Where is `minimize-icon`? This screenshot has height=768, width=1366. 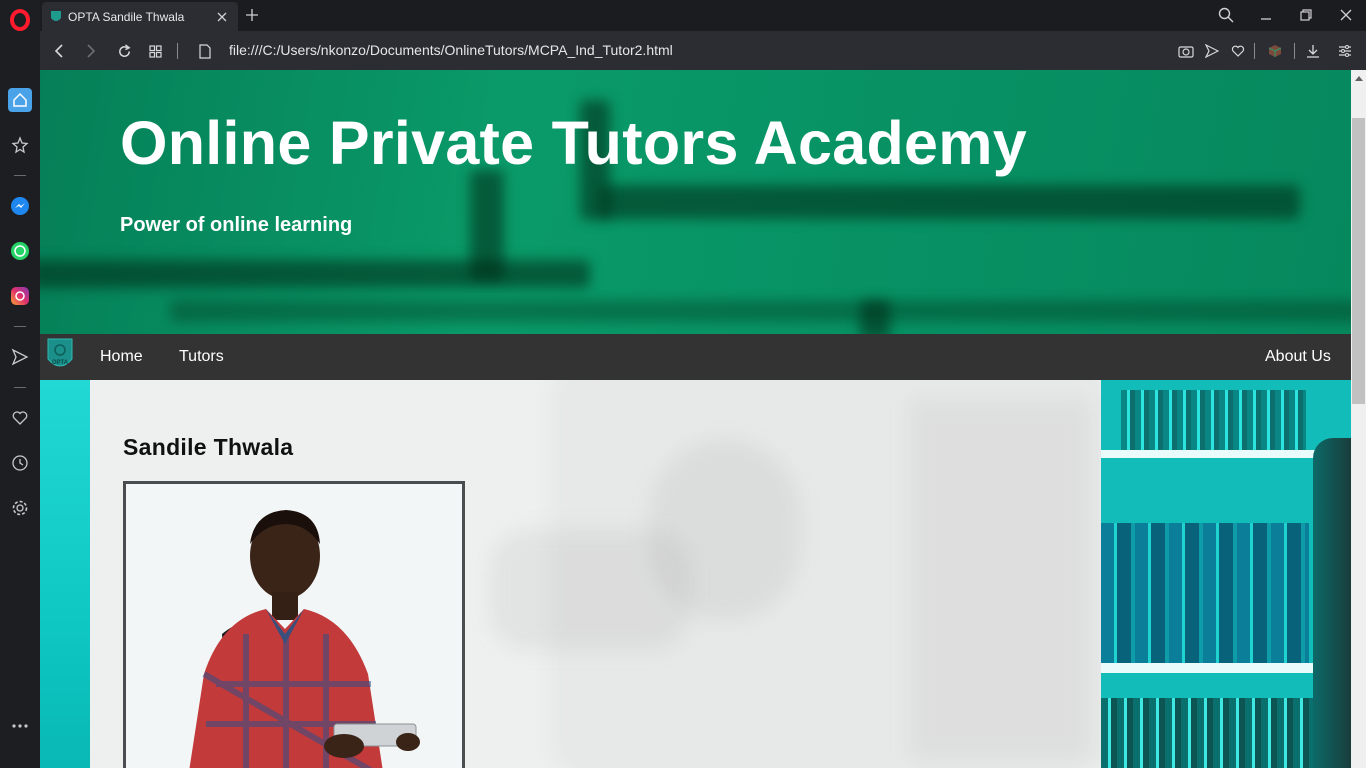 minimize-icon is located at coordinates (1266, 15).